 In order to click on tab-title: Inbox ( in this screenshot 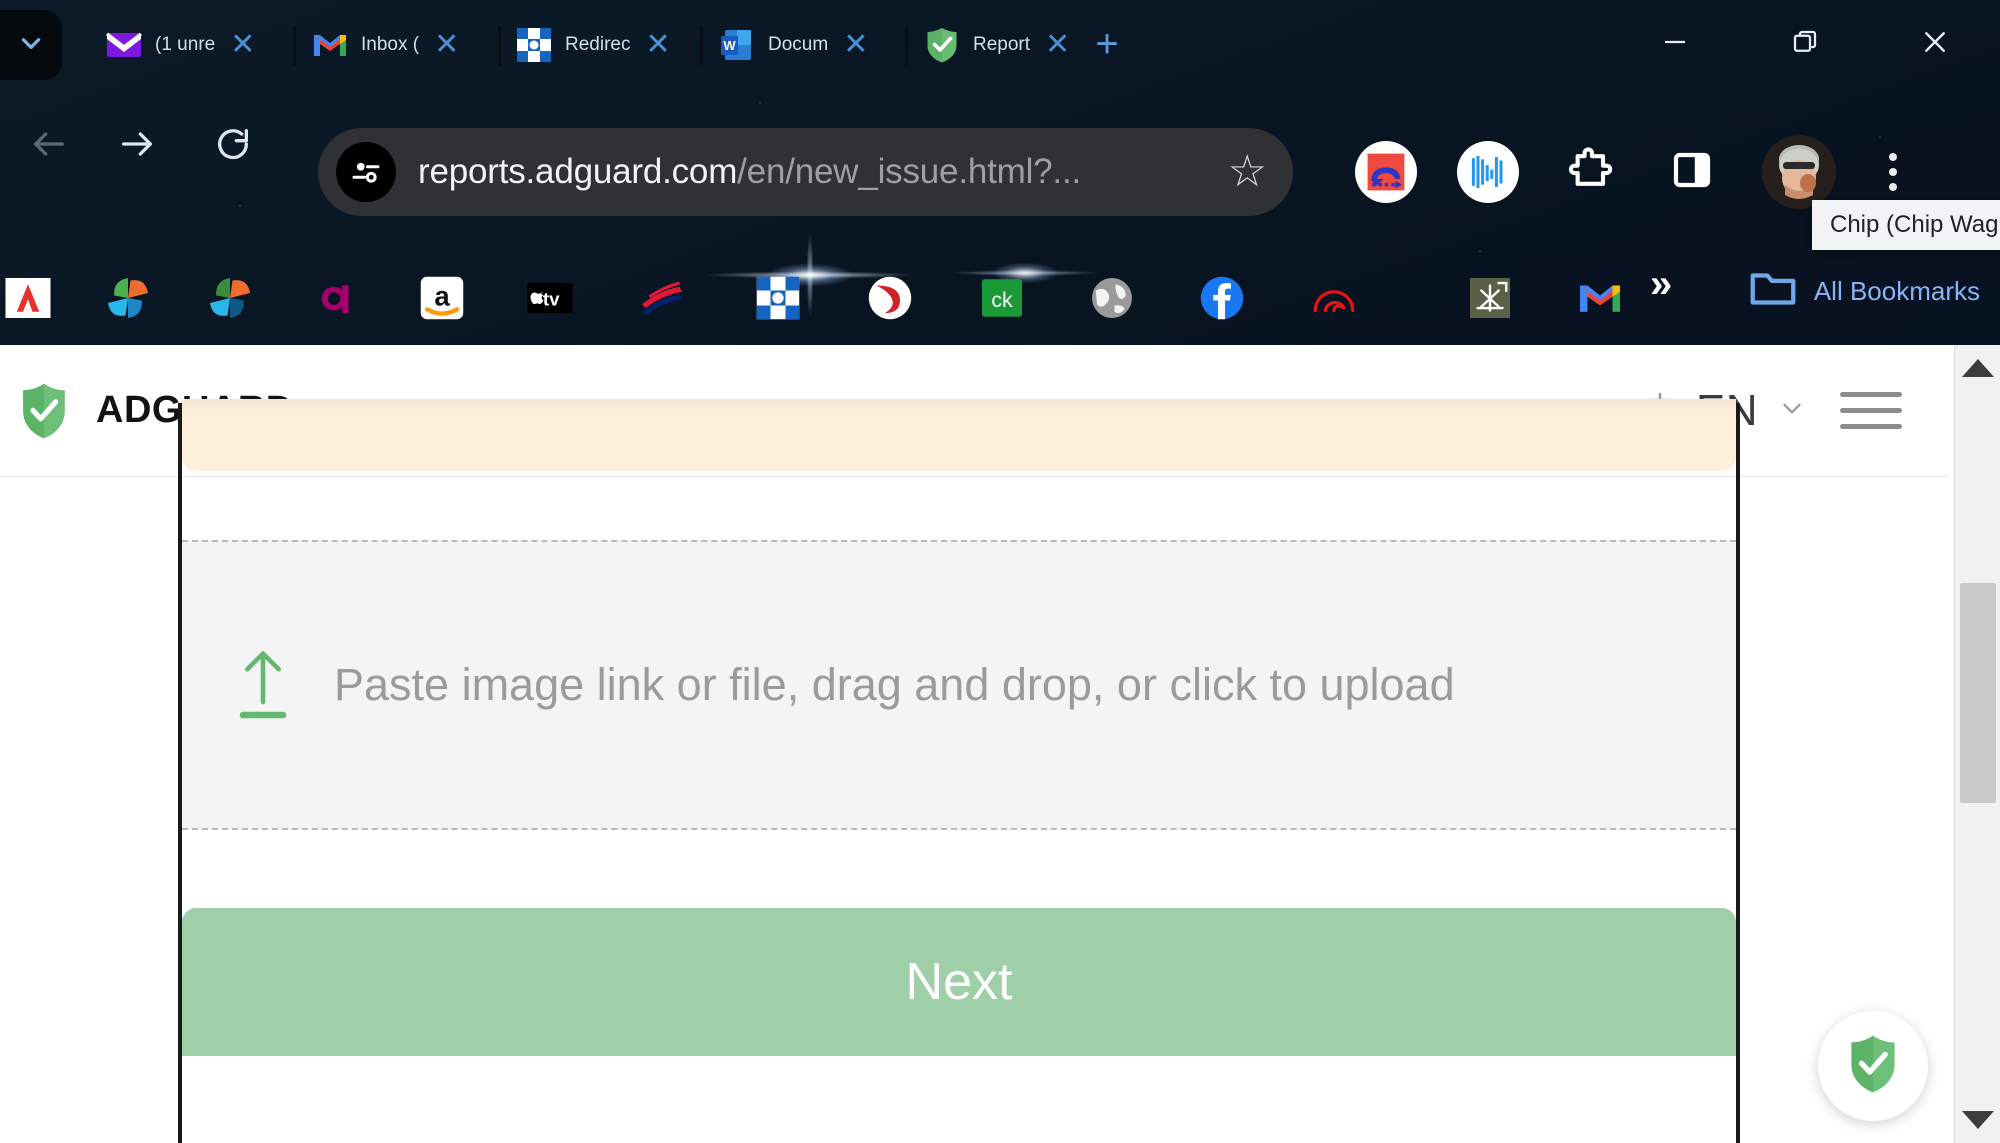, I will do `click(390, 44)`.